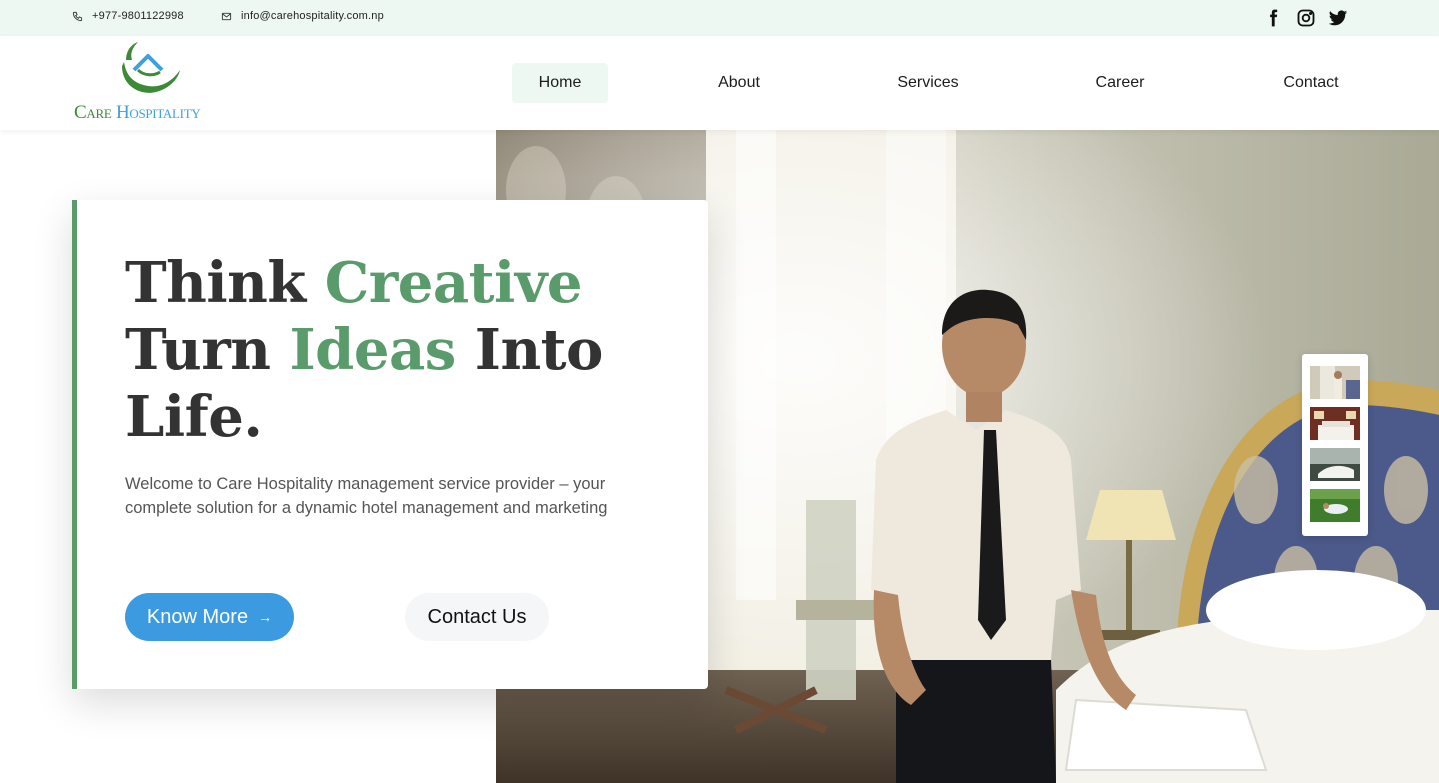  What do you see at coordinates (312, 16) in the screenshot?
I see `email-address: info@carehospitality.com.np` at bounding box center [312, 16].